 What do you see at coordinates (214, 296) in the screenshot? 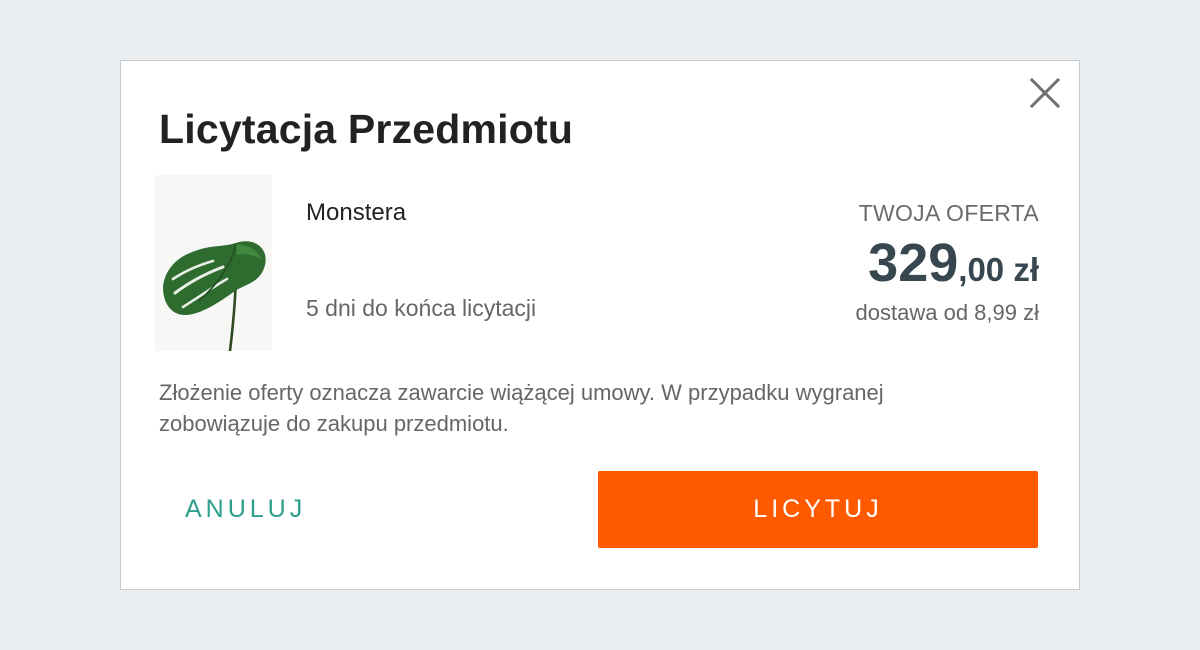
I see `monstera-leaf-image` at bounding box center [214, 296].